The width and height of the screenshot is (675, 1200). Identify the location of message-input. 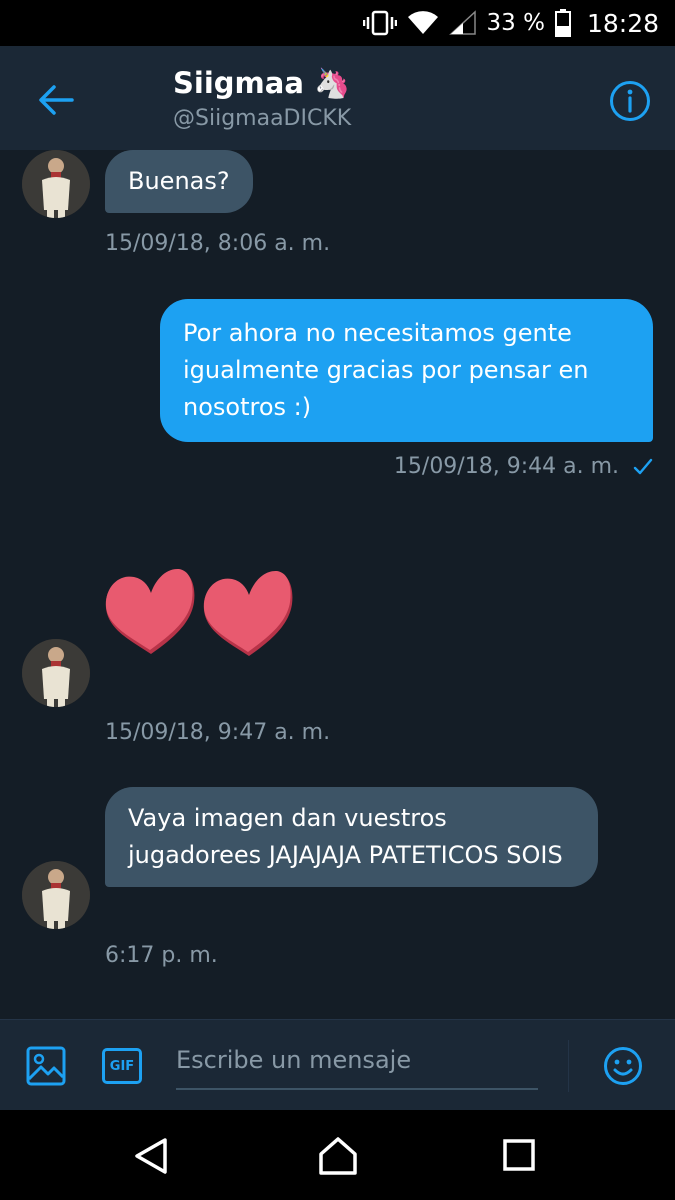
(357, 1065).